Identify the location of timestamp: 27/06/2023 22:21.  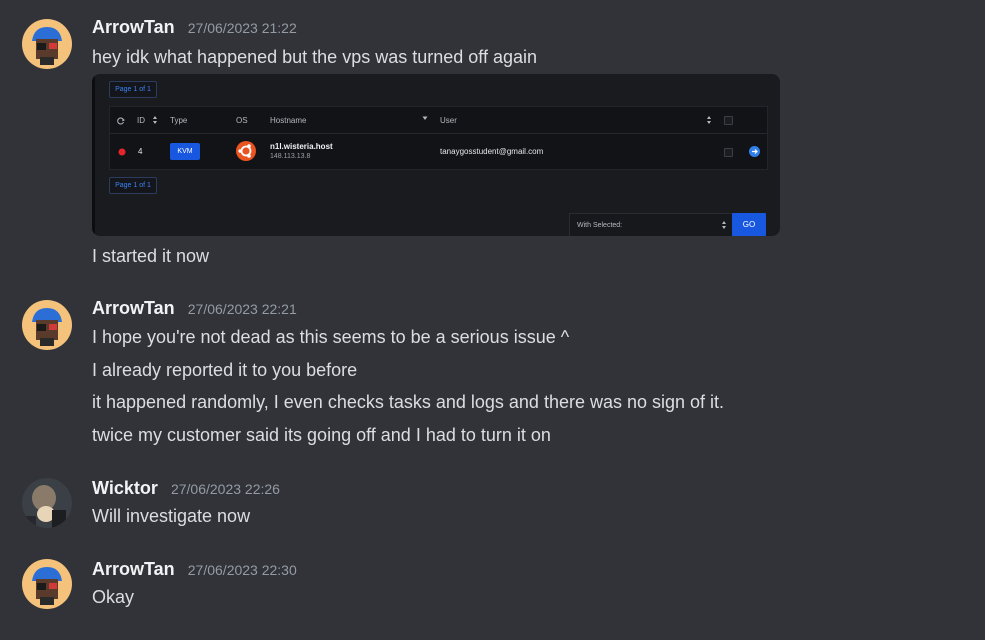
(242, 309).